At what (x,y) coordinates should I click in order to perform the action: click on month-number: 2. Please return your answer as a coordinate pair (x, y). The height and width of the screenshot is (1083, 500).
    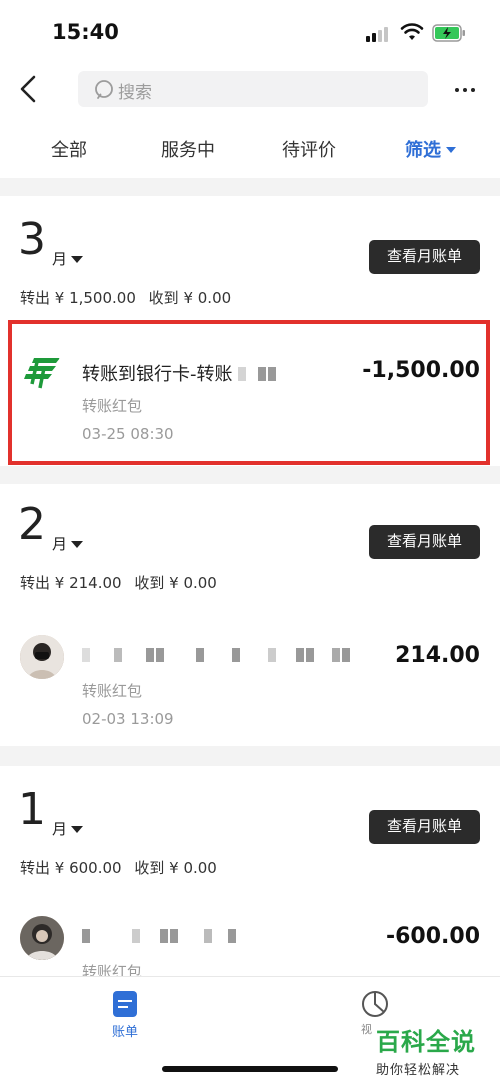
    Looking at the image, I should click on (32, 525).